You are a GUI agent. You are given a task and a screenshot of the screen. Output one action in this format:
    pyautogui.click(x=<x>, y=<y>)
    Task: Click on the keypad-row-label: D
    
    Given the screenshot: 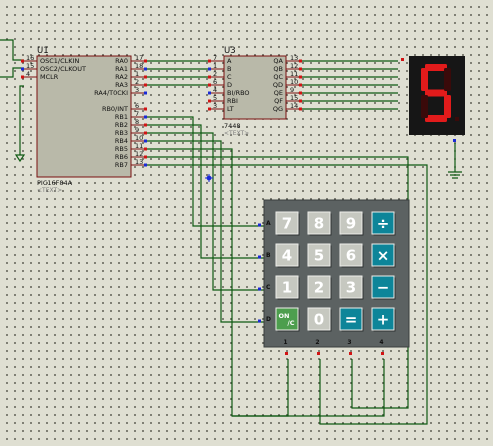 What is the action you would take?
    pyautogui.click(x=268, y=319)
    